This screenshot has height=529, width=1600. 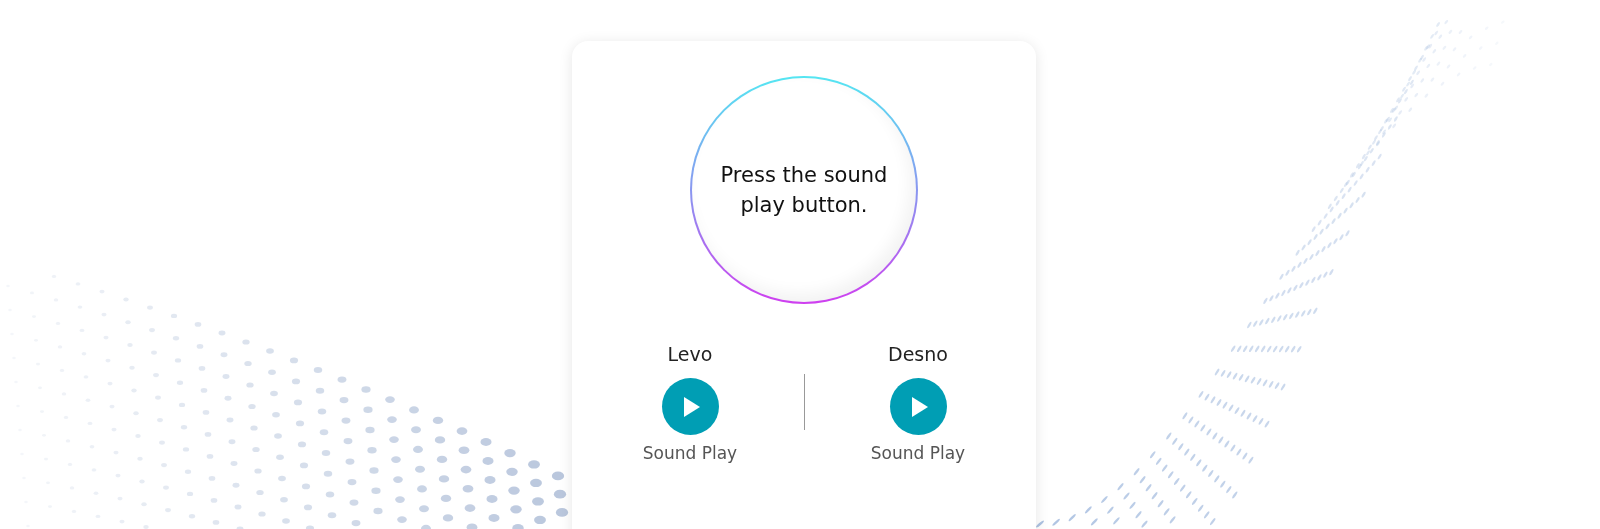 What do you see at coordinates (690, 354) in the screenshot?
I see `channel-label: Levo` at bounding box center [690, 354].